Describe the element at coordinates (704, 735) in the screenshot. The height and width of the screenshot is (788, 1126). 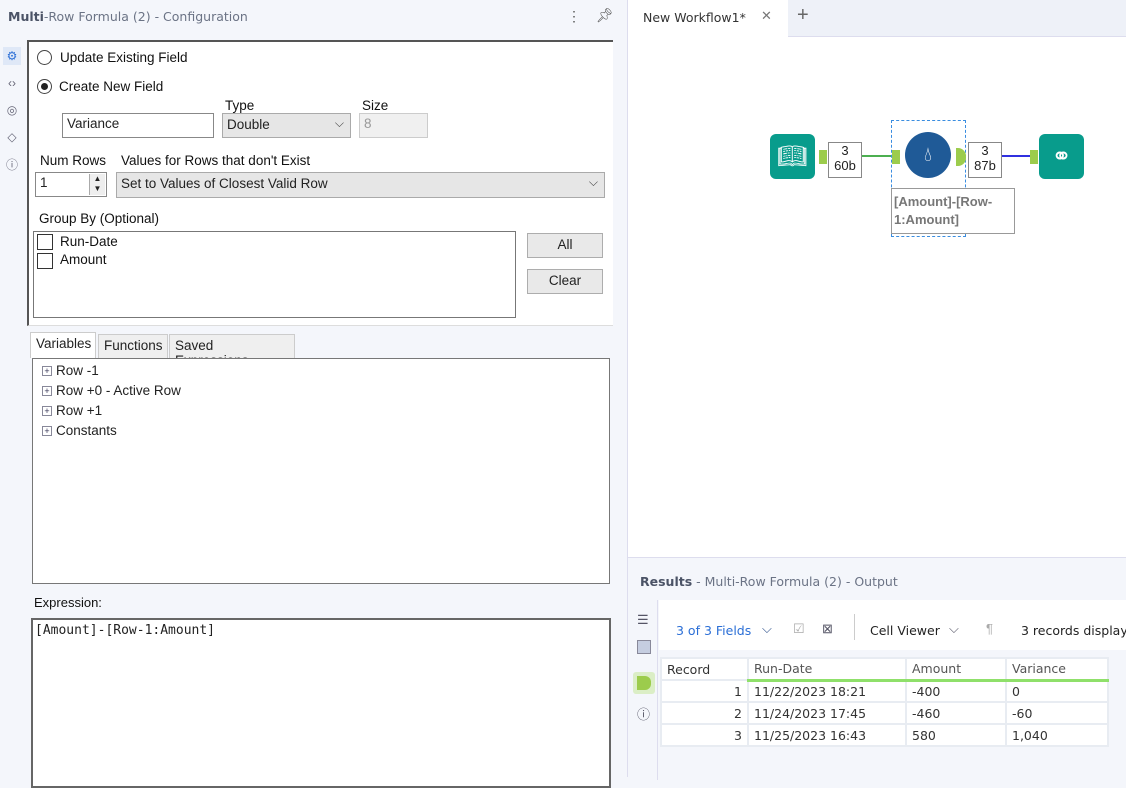
I see `cell: 3` at that location.